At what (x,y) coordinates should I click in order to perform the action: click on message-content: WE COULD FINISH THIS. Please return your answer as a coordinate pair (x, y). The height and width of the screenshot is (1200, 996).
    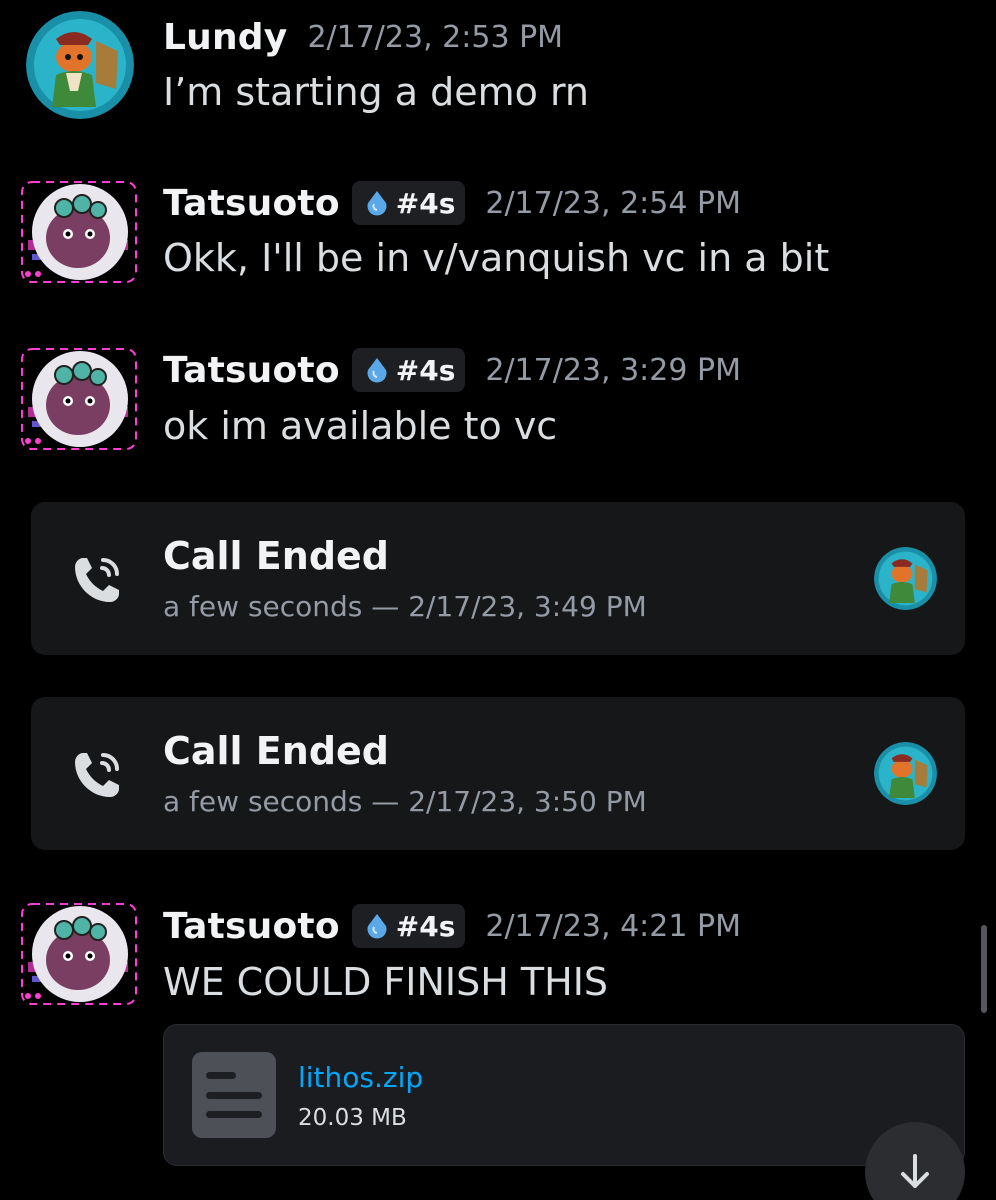
    Looking at the image, I should click on (386, 982).